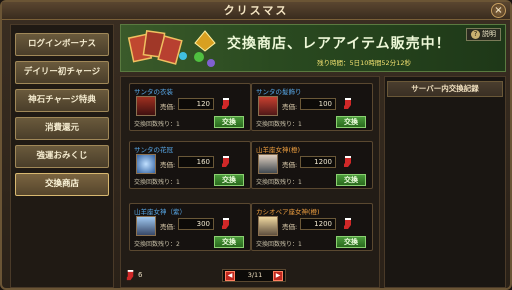 This screenshot has width=512, height=290. I want to click on crystal-icon, so click(205, 48).